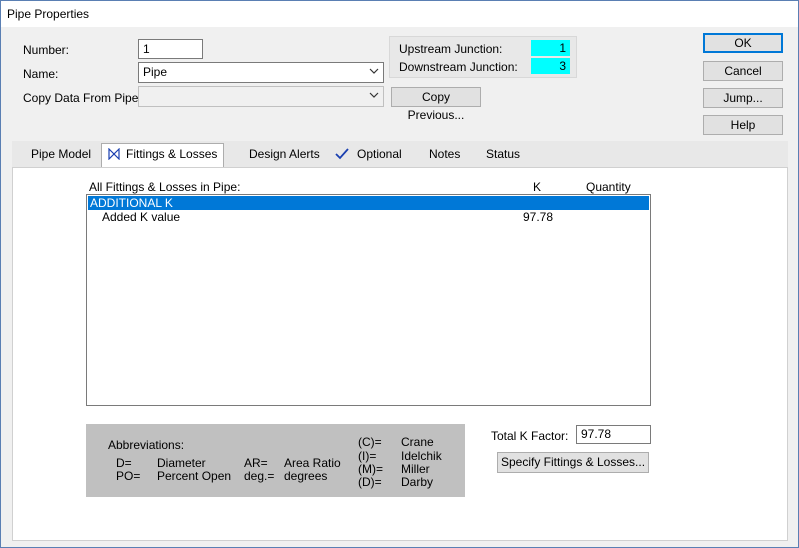 The height and width of the screenshot is (548, 799). What do you see at coordinates (550, 48) in the screenshot?
I see `upstream-junction-value: 1` at bounding box center [550, 48].